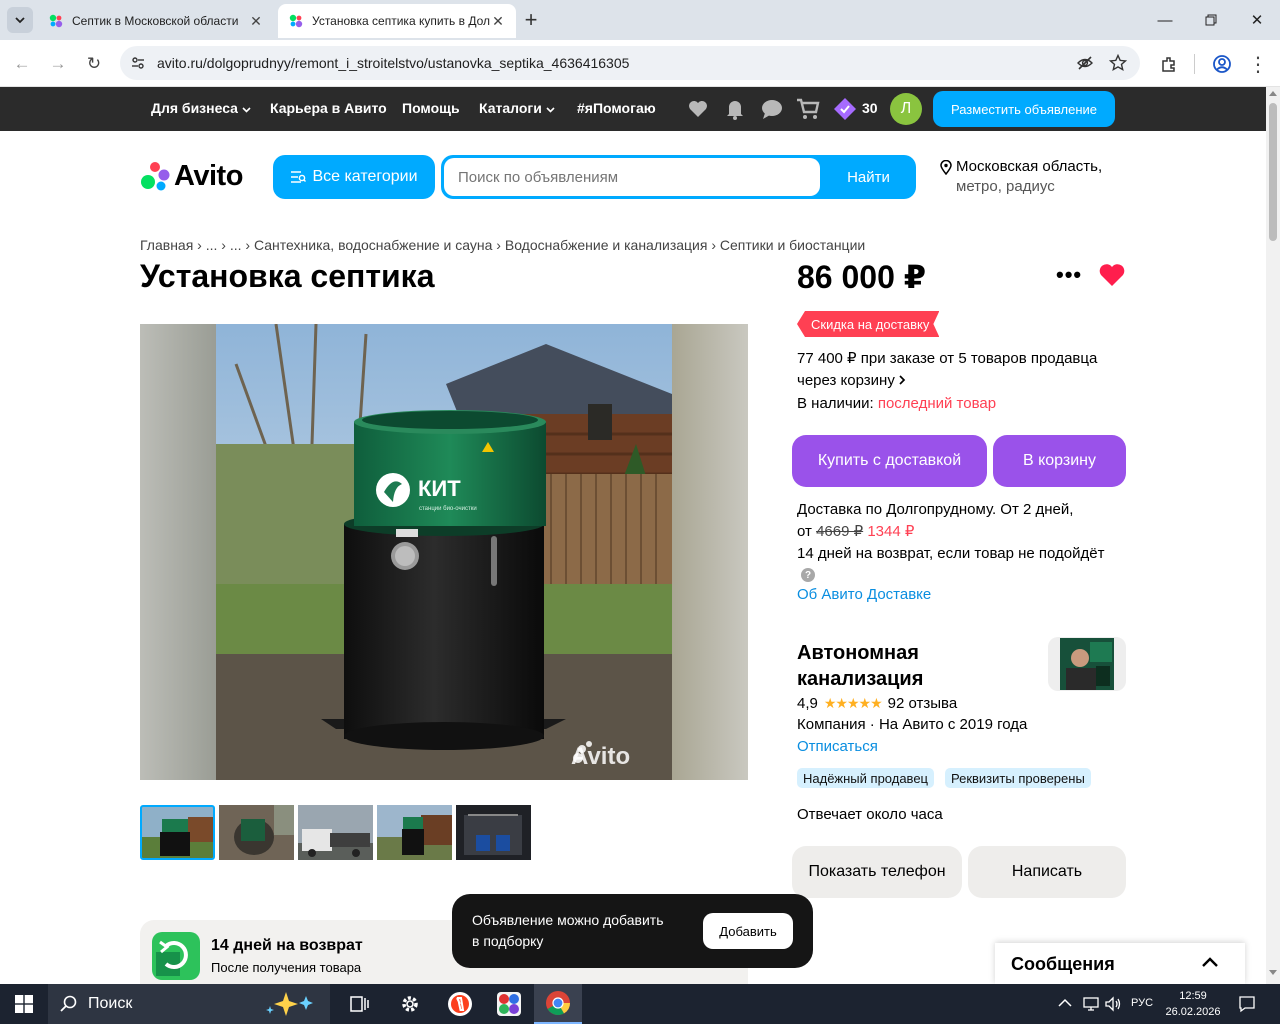 Image resolution: width=1280 pixels, height=1024 pixels. Describe the element at coordinates (1193, 1004) in the screenshot. I see `clock: 12:59 26.02.2026` at that location.